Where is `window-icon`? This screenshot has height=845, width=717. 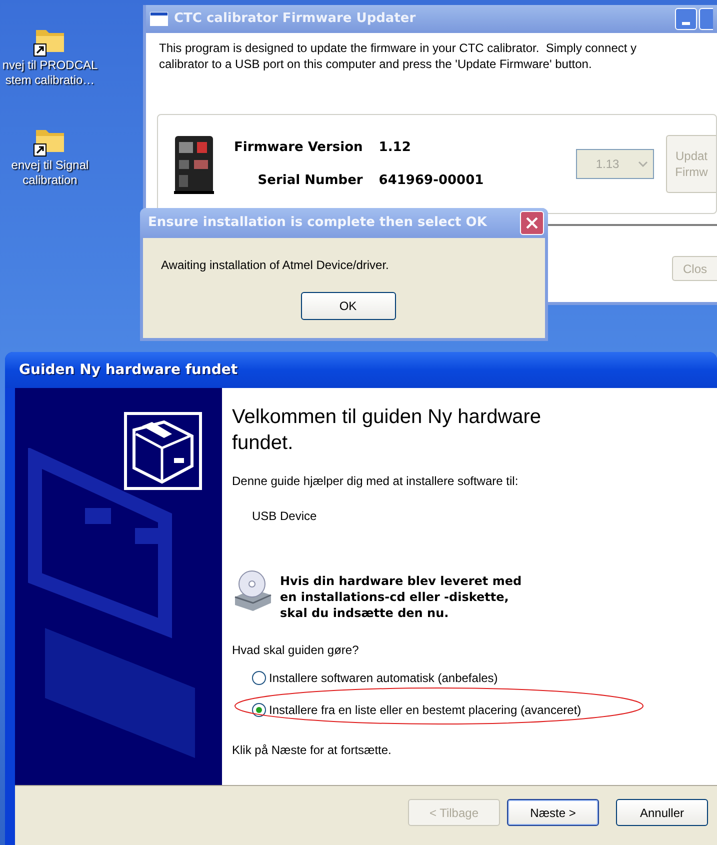 window-icon is located at coordinates (159, 19).